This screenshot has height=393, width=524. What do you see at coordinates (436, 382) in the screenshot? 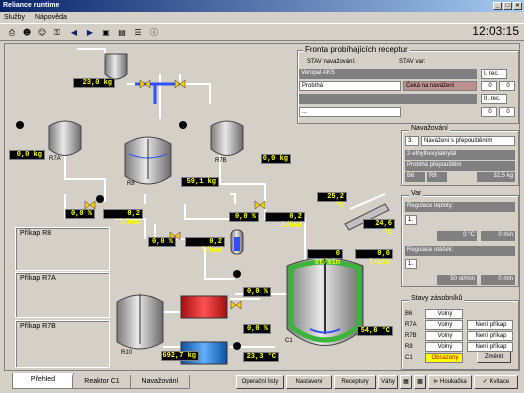
I see `horn-icon: ⊳` at bounding box center [436, 382].